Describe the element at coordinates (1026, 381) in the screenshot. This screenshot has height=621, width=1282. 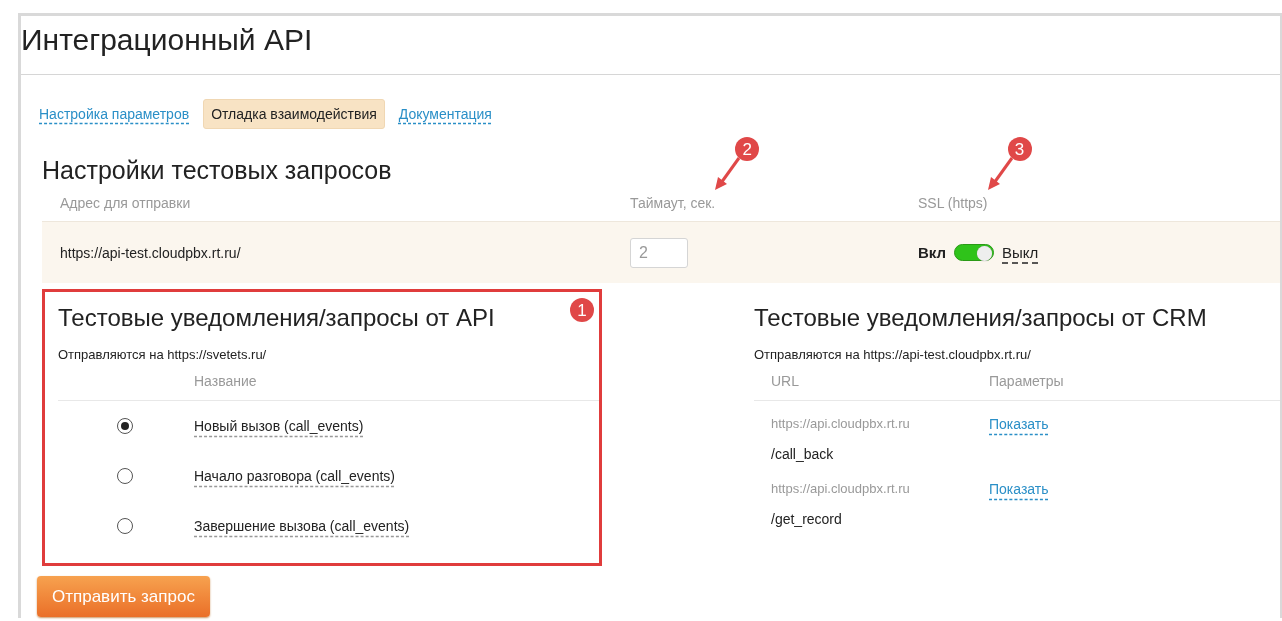
I see `column-header: Параметры` at that location.